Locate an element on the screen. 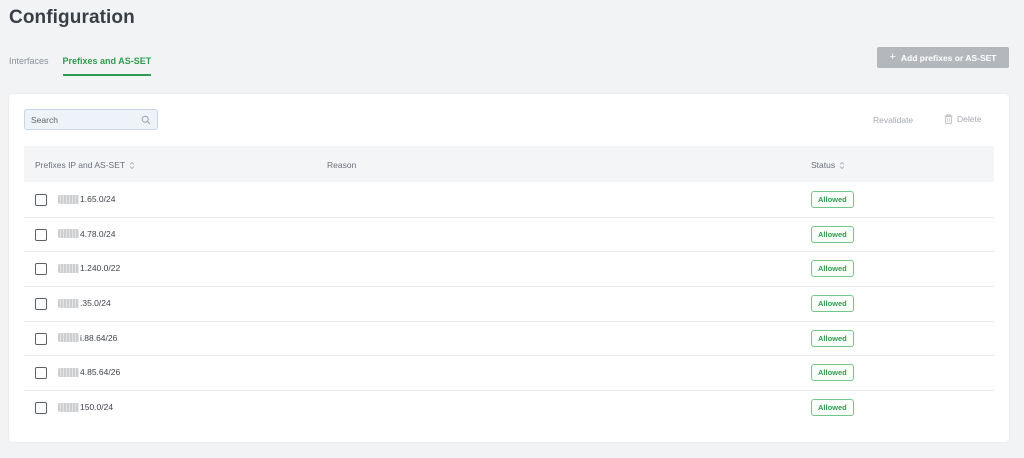 The image size is (1024, 458). prefix-cell: 4.78.0/24 is located at coordinates (86, 234).